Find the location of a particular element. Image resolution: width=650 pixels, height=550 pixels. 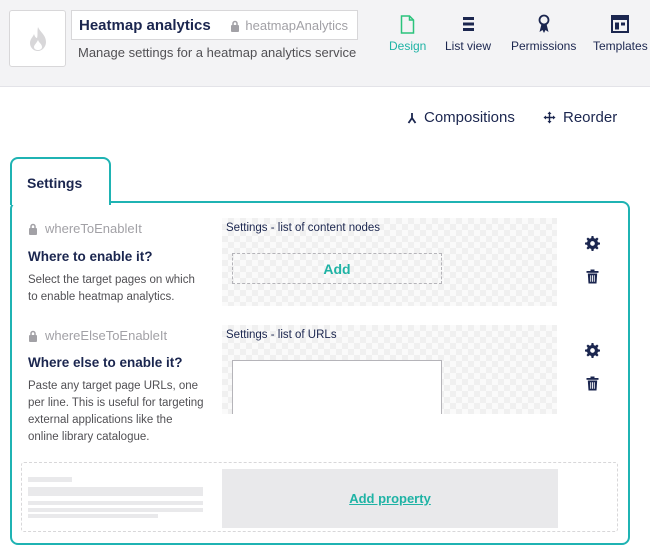

url-textarea is located at coordinates (337, 387).